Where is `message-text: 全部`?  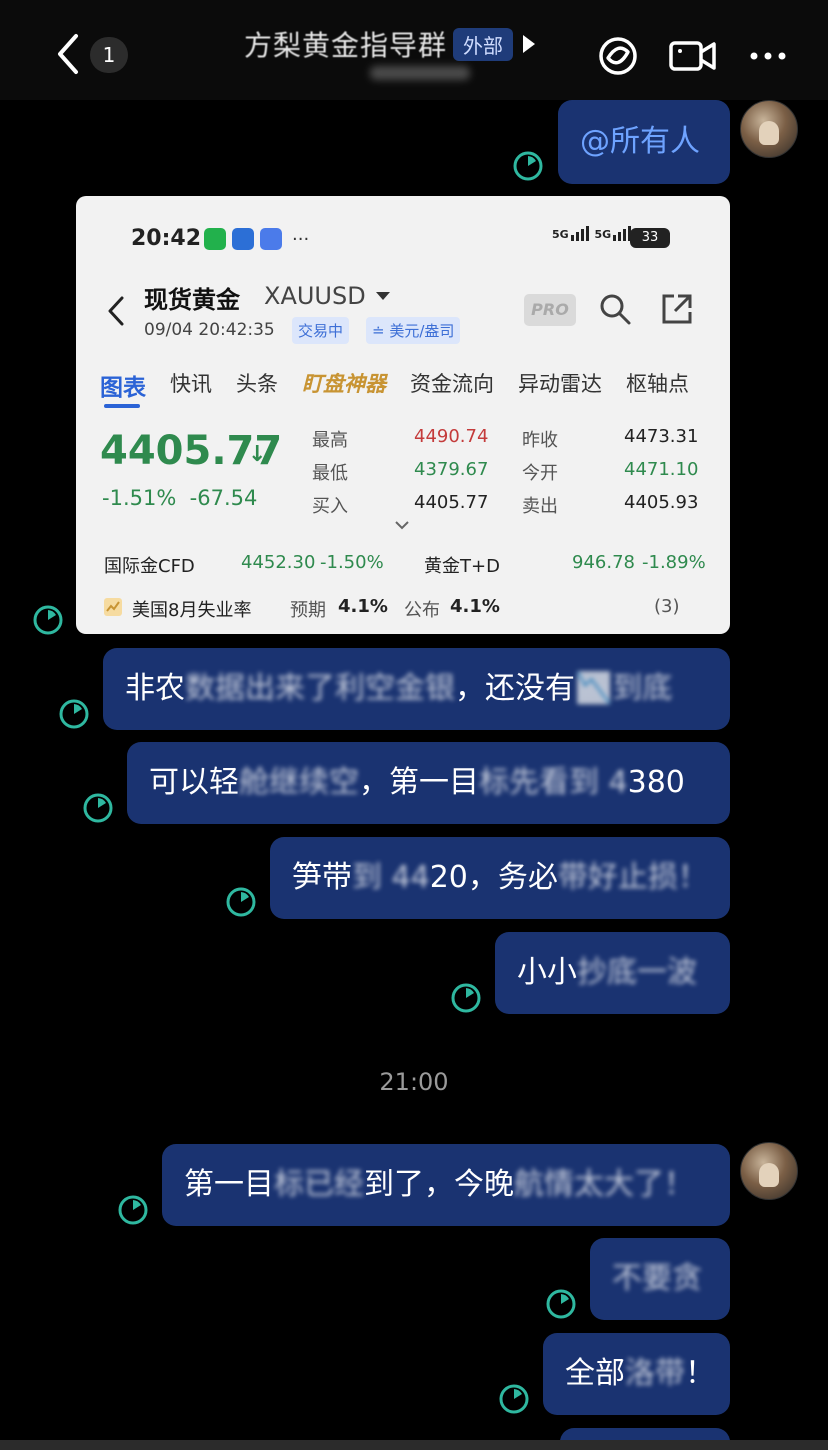 message-text: 全部 is located at coordinates (595, 1373).